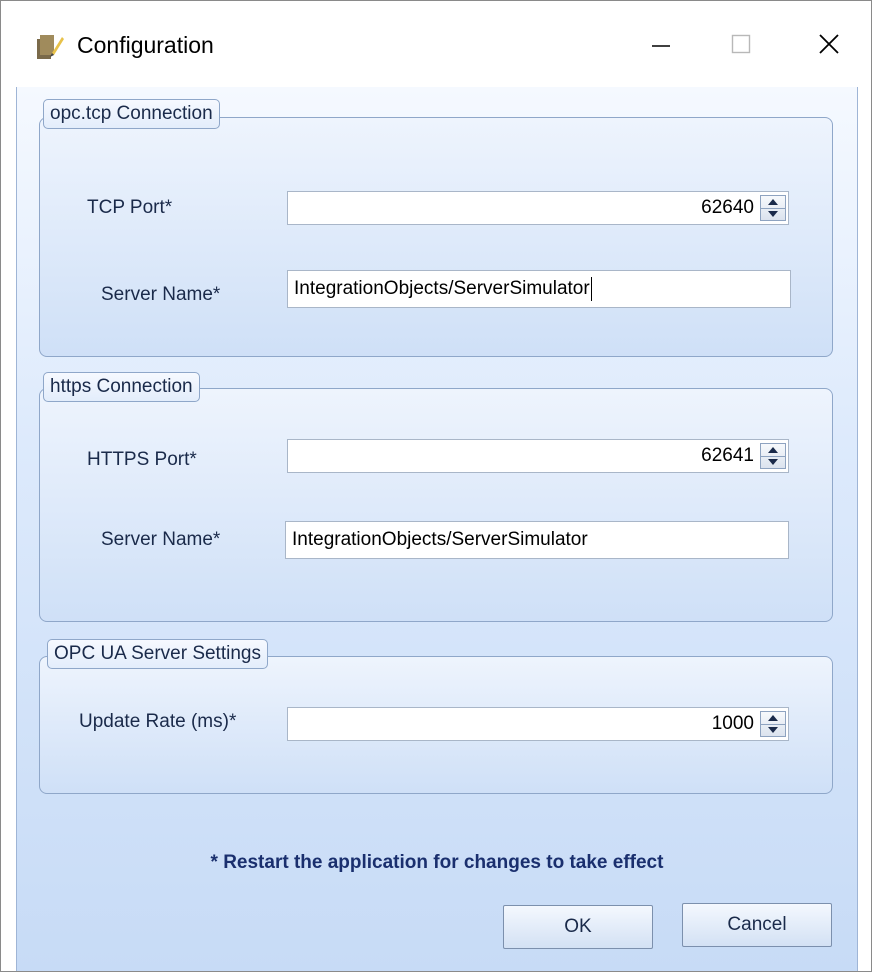 This screenshot has height=972, width=872. Describe the element at coordinates (538, 456) in the screenshot. I see `https-port-input: 62641` at that location.